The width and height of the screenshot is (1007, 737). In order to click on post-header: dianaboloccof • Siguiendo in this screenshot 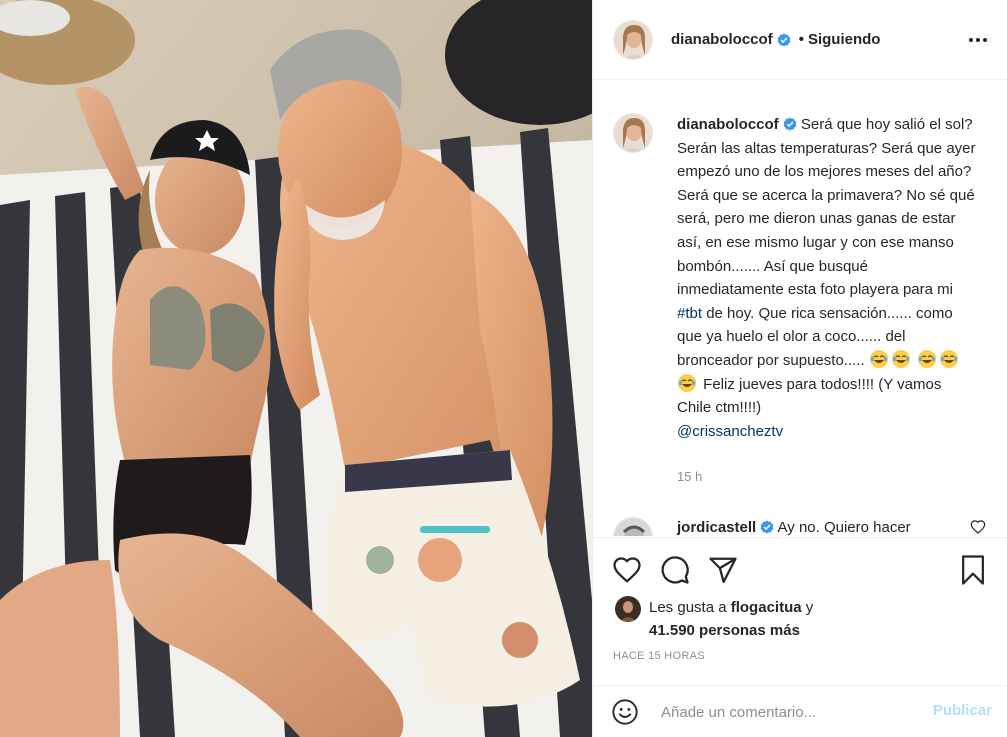, I will do `click(800, 40)`.